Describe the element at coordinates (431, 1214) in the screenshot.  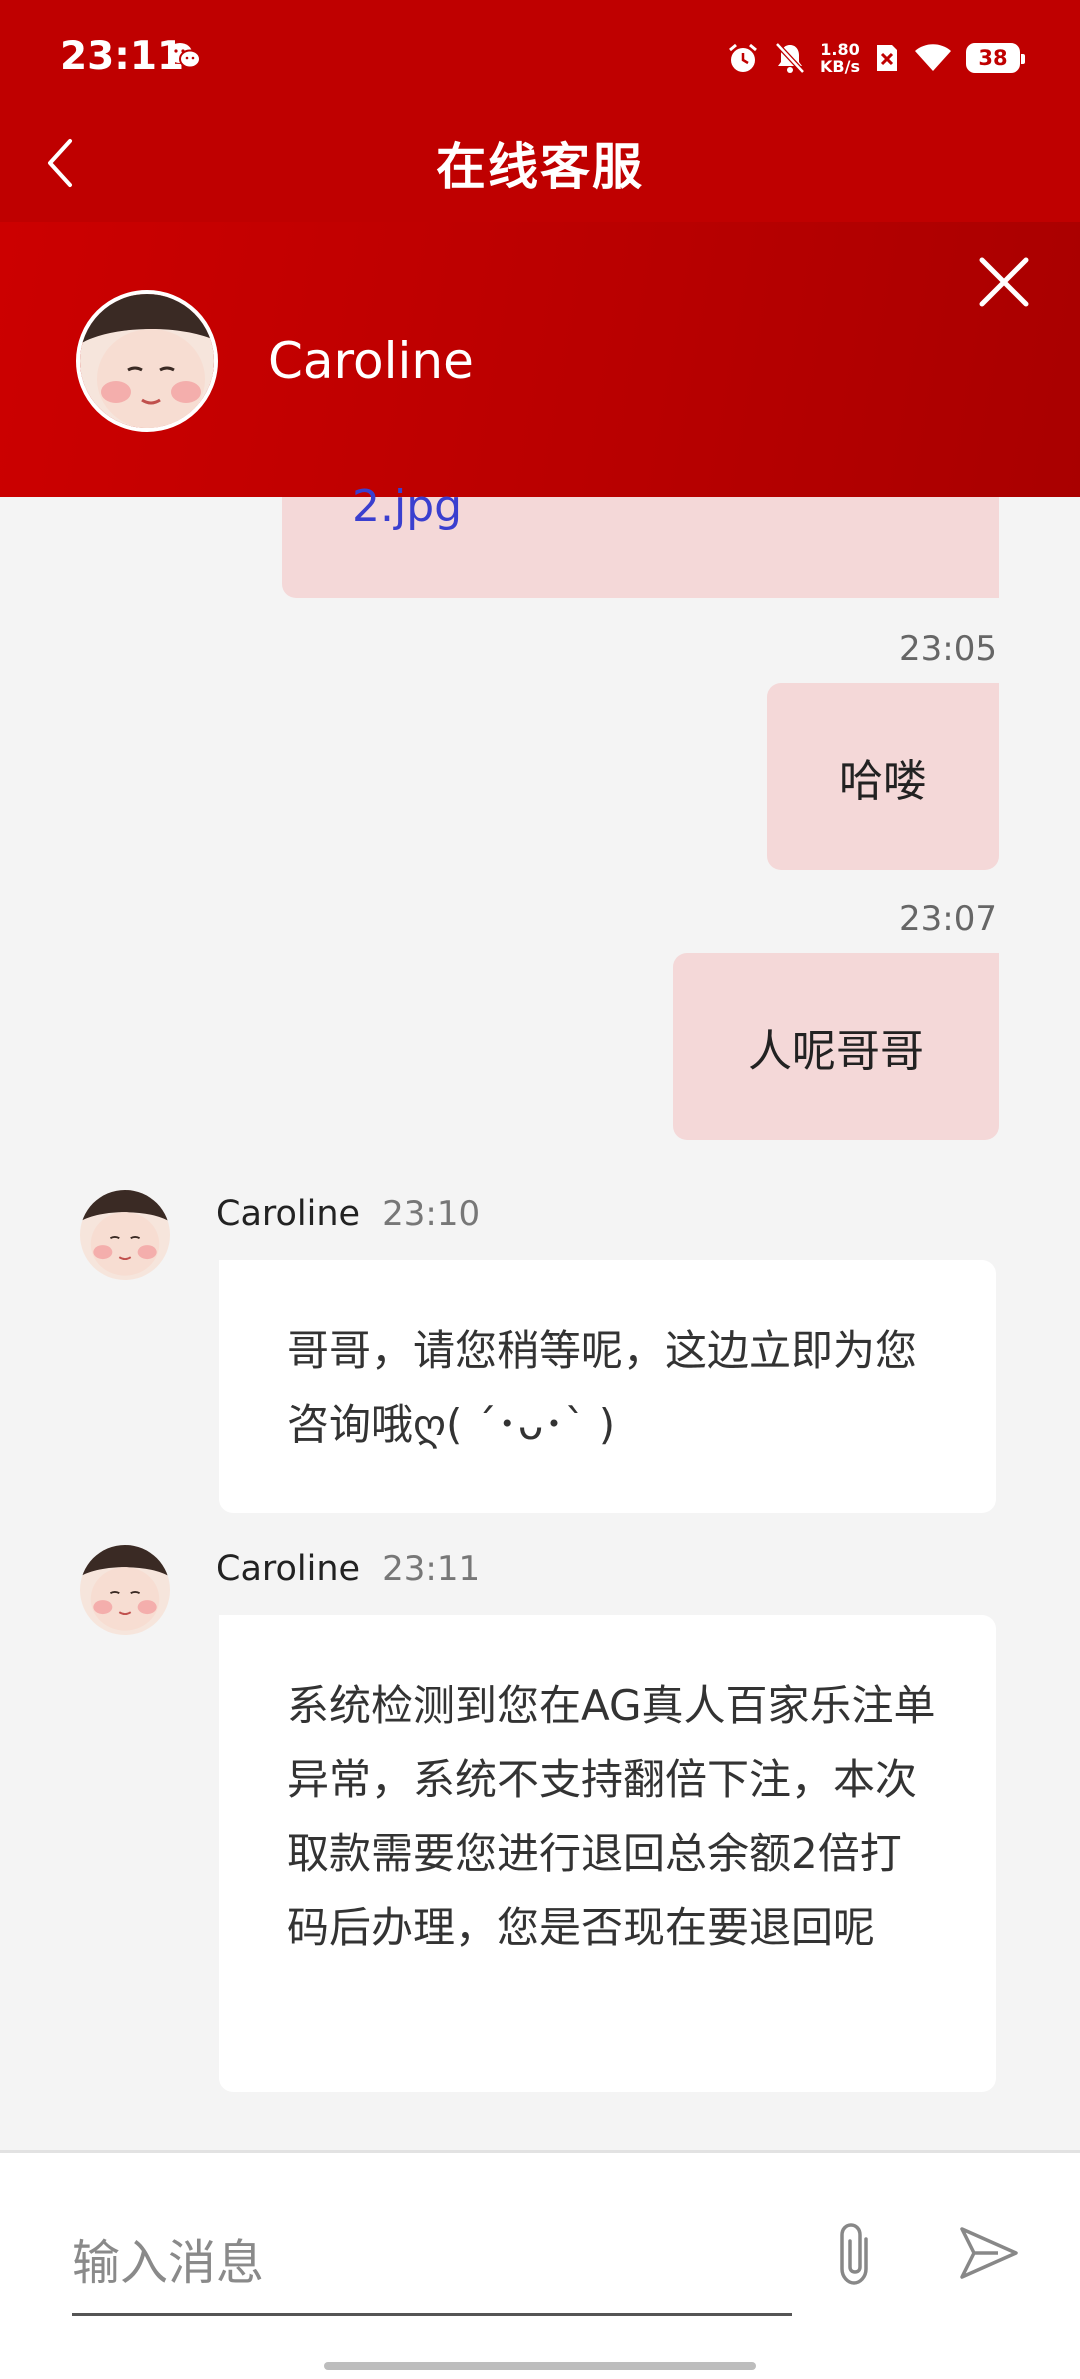
I see `message-time: 23:10` at that location.